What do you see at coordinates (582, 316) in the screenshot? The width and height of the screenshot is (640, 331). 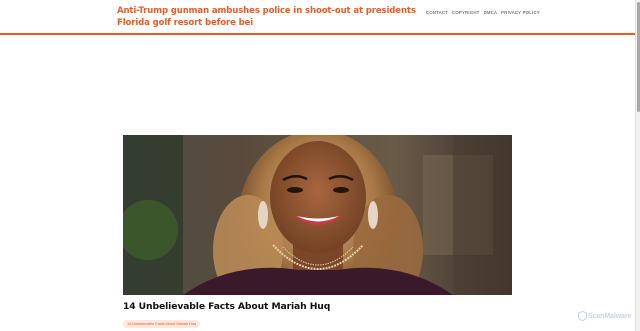 I see `shield-icon` at bounding box center [582, 316].